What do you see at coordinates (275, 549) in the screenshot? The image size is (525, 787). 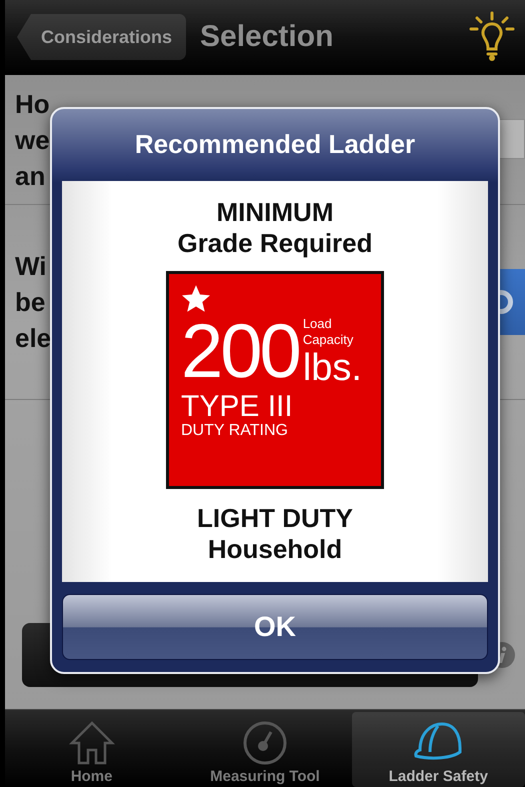 I see `duty-class: Household` at bounding box center [275, 549].